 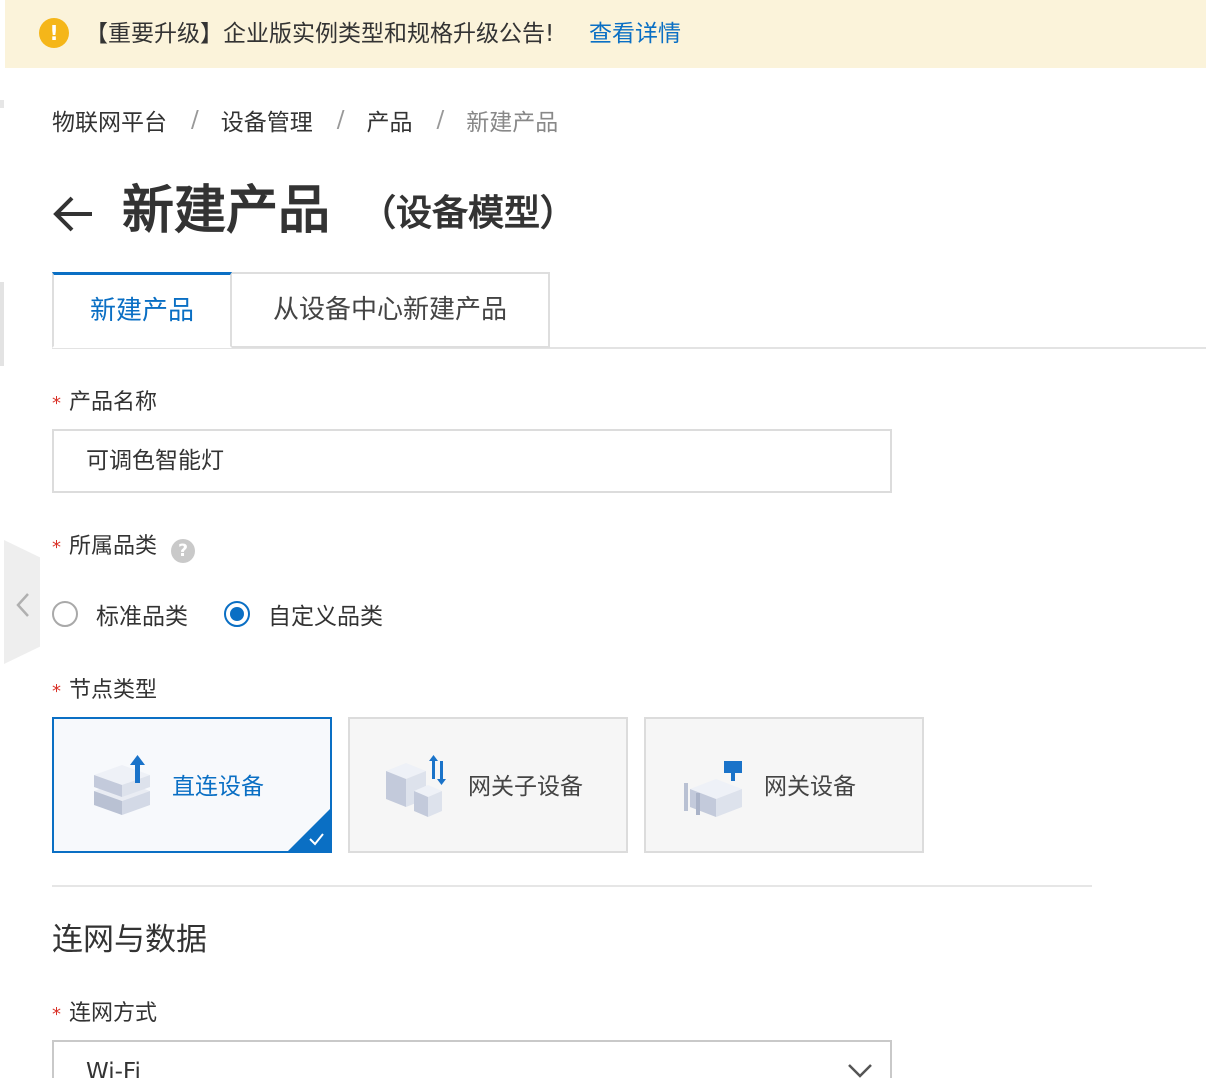 I want to click on radio-circle-checked, so click(x=237, y=614).